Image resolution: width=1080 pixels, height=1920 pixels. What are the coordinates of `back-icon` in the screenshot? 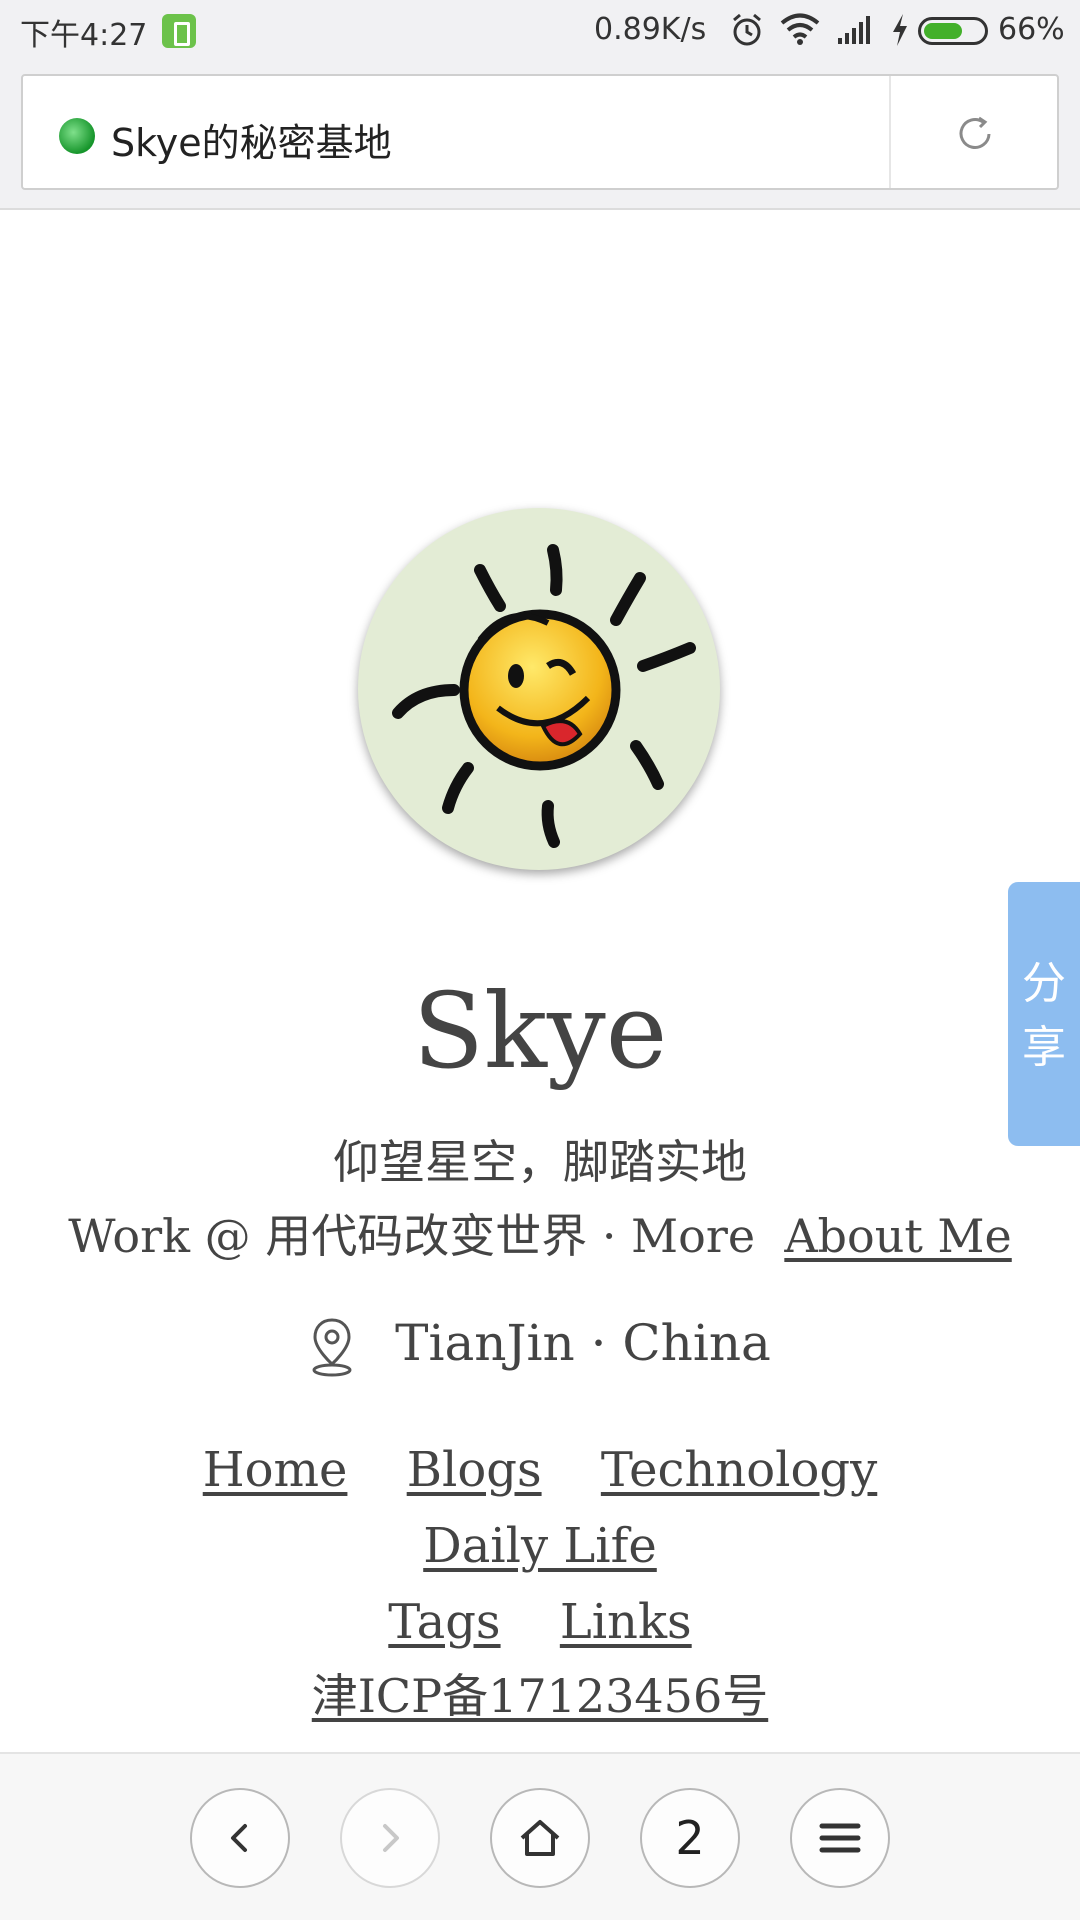 It's located at (239, 1838).